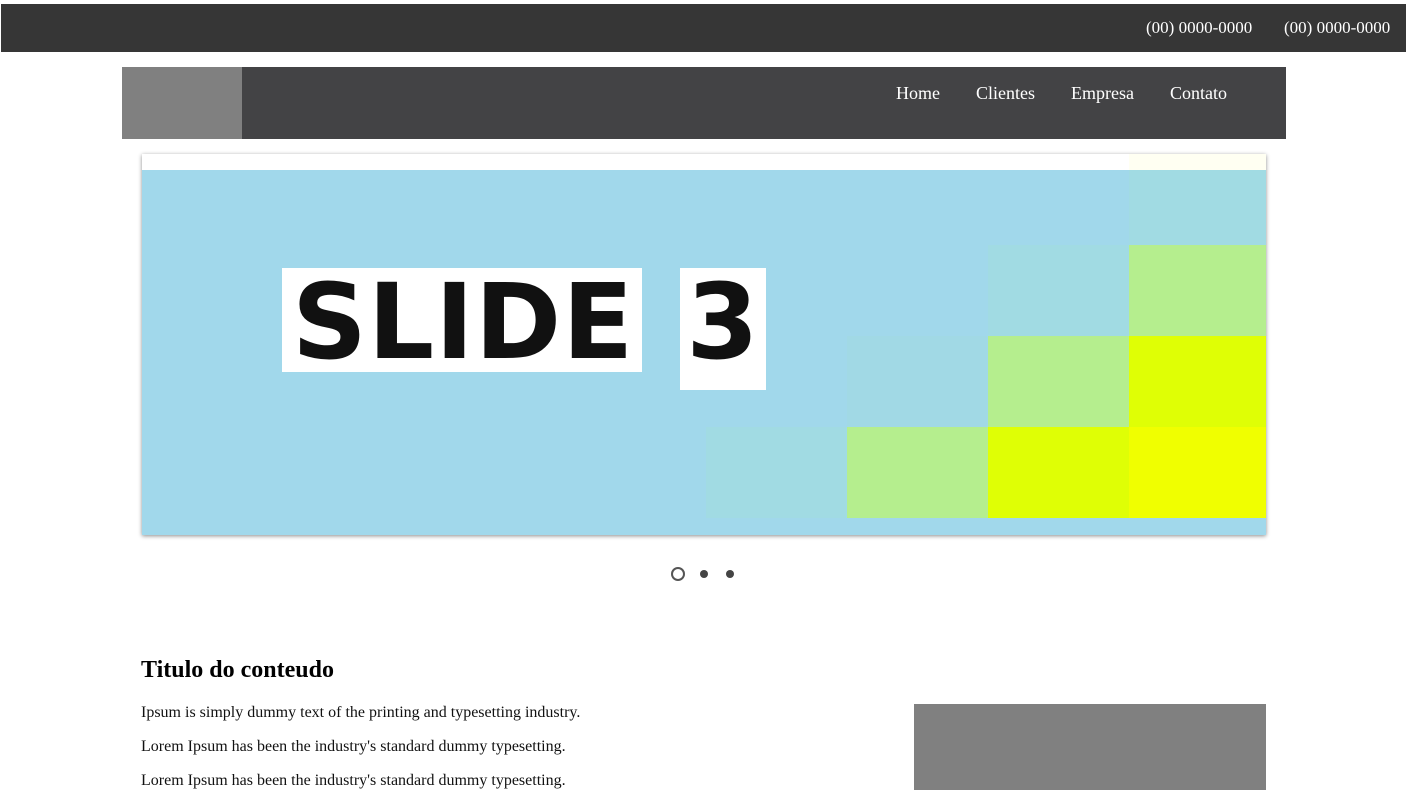 This screenshot has width=1414, height=790. I want to click on nav-item-home: Home, so click(918, 93).